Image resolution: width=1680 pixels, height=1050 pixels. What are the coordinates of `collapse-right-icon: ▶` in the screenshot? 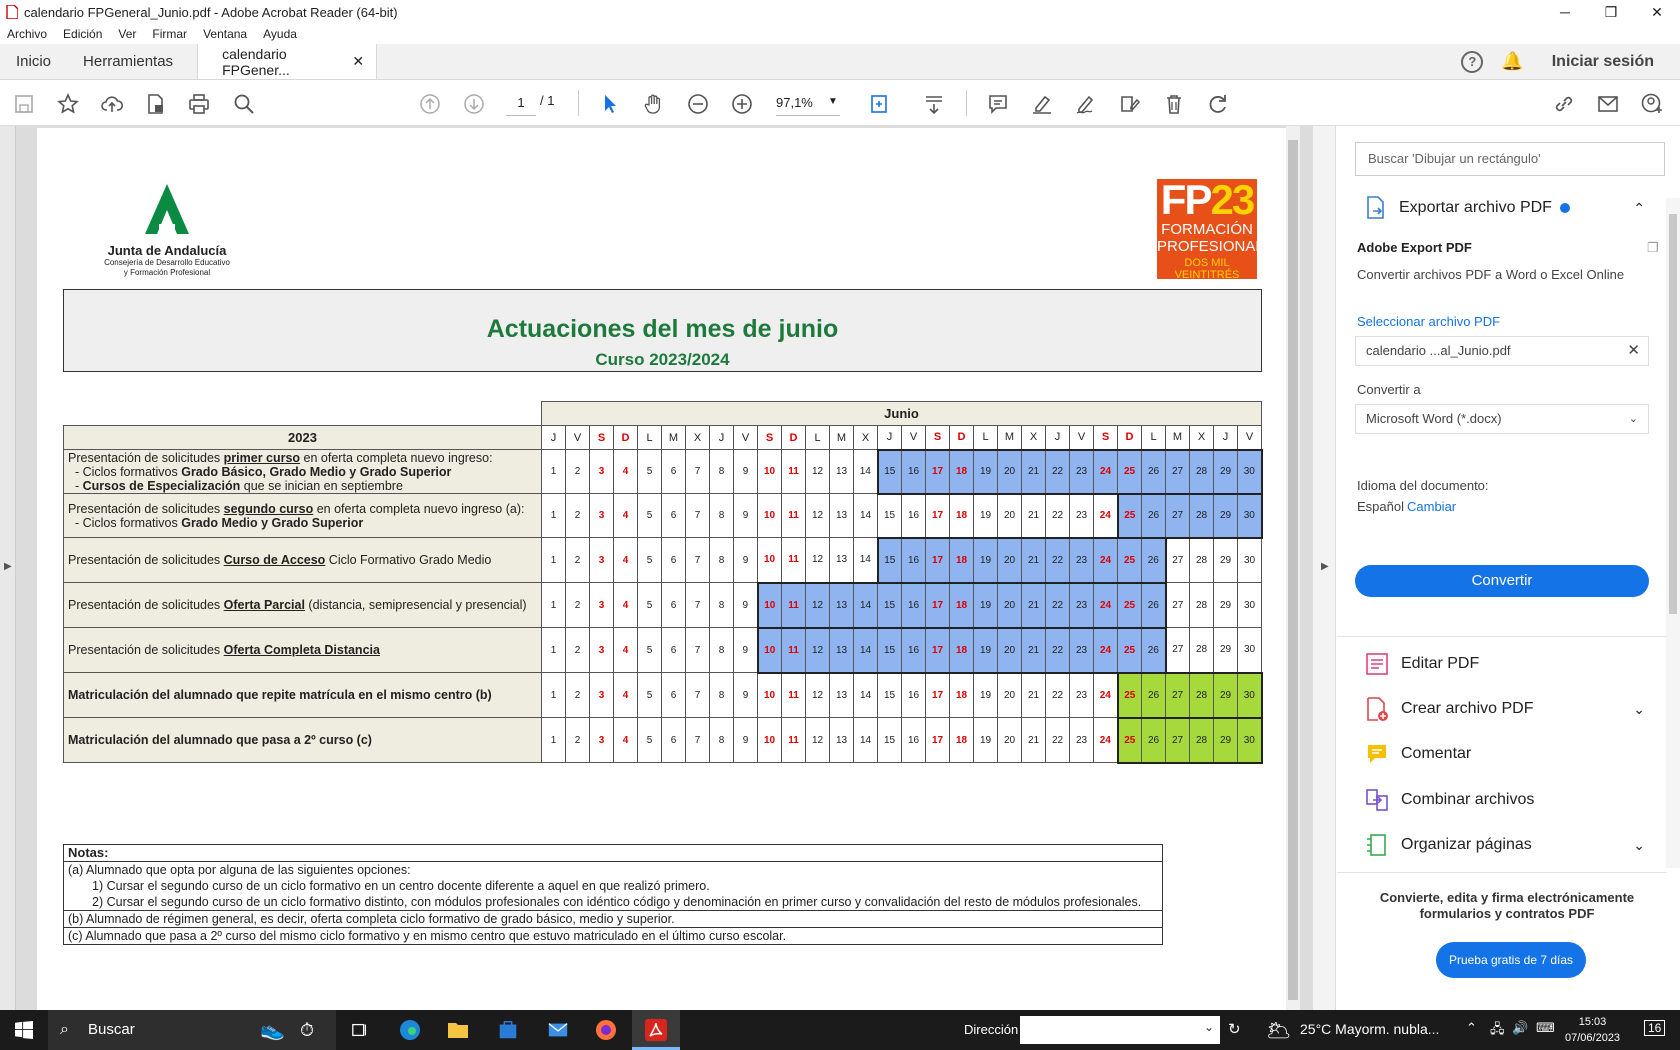 It's located at (1325, 566).